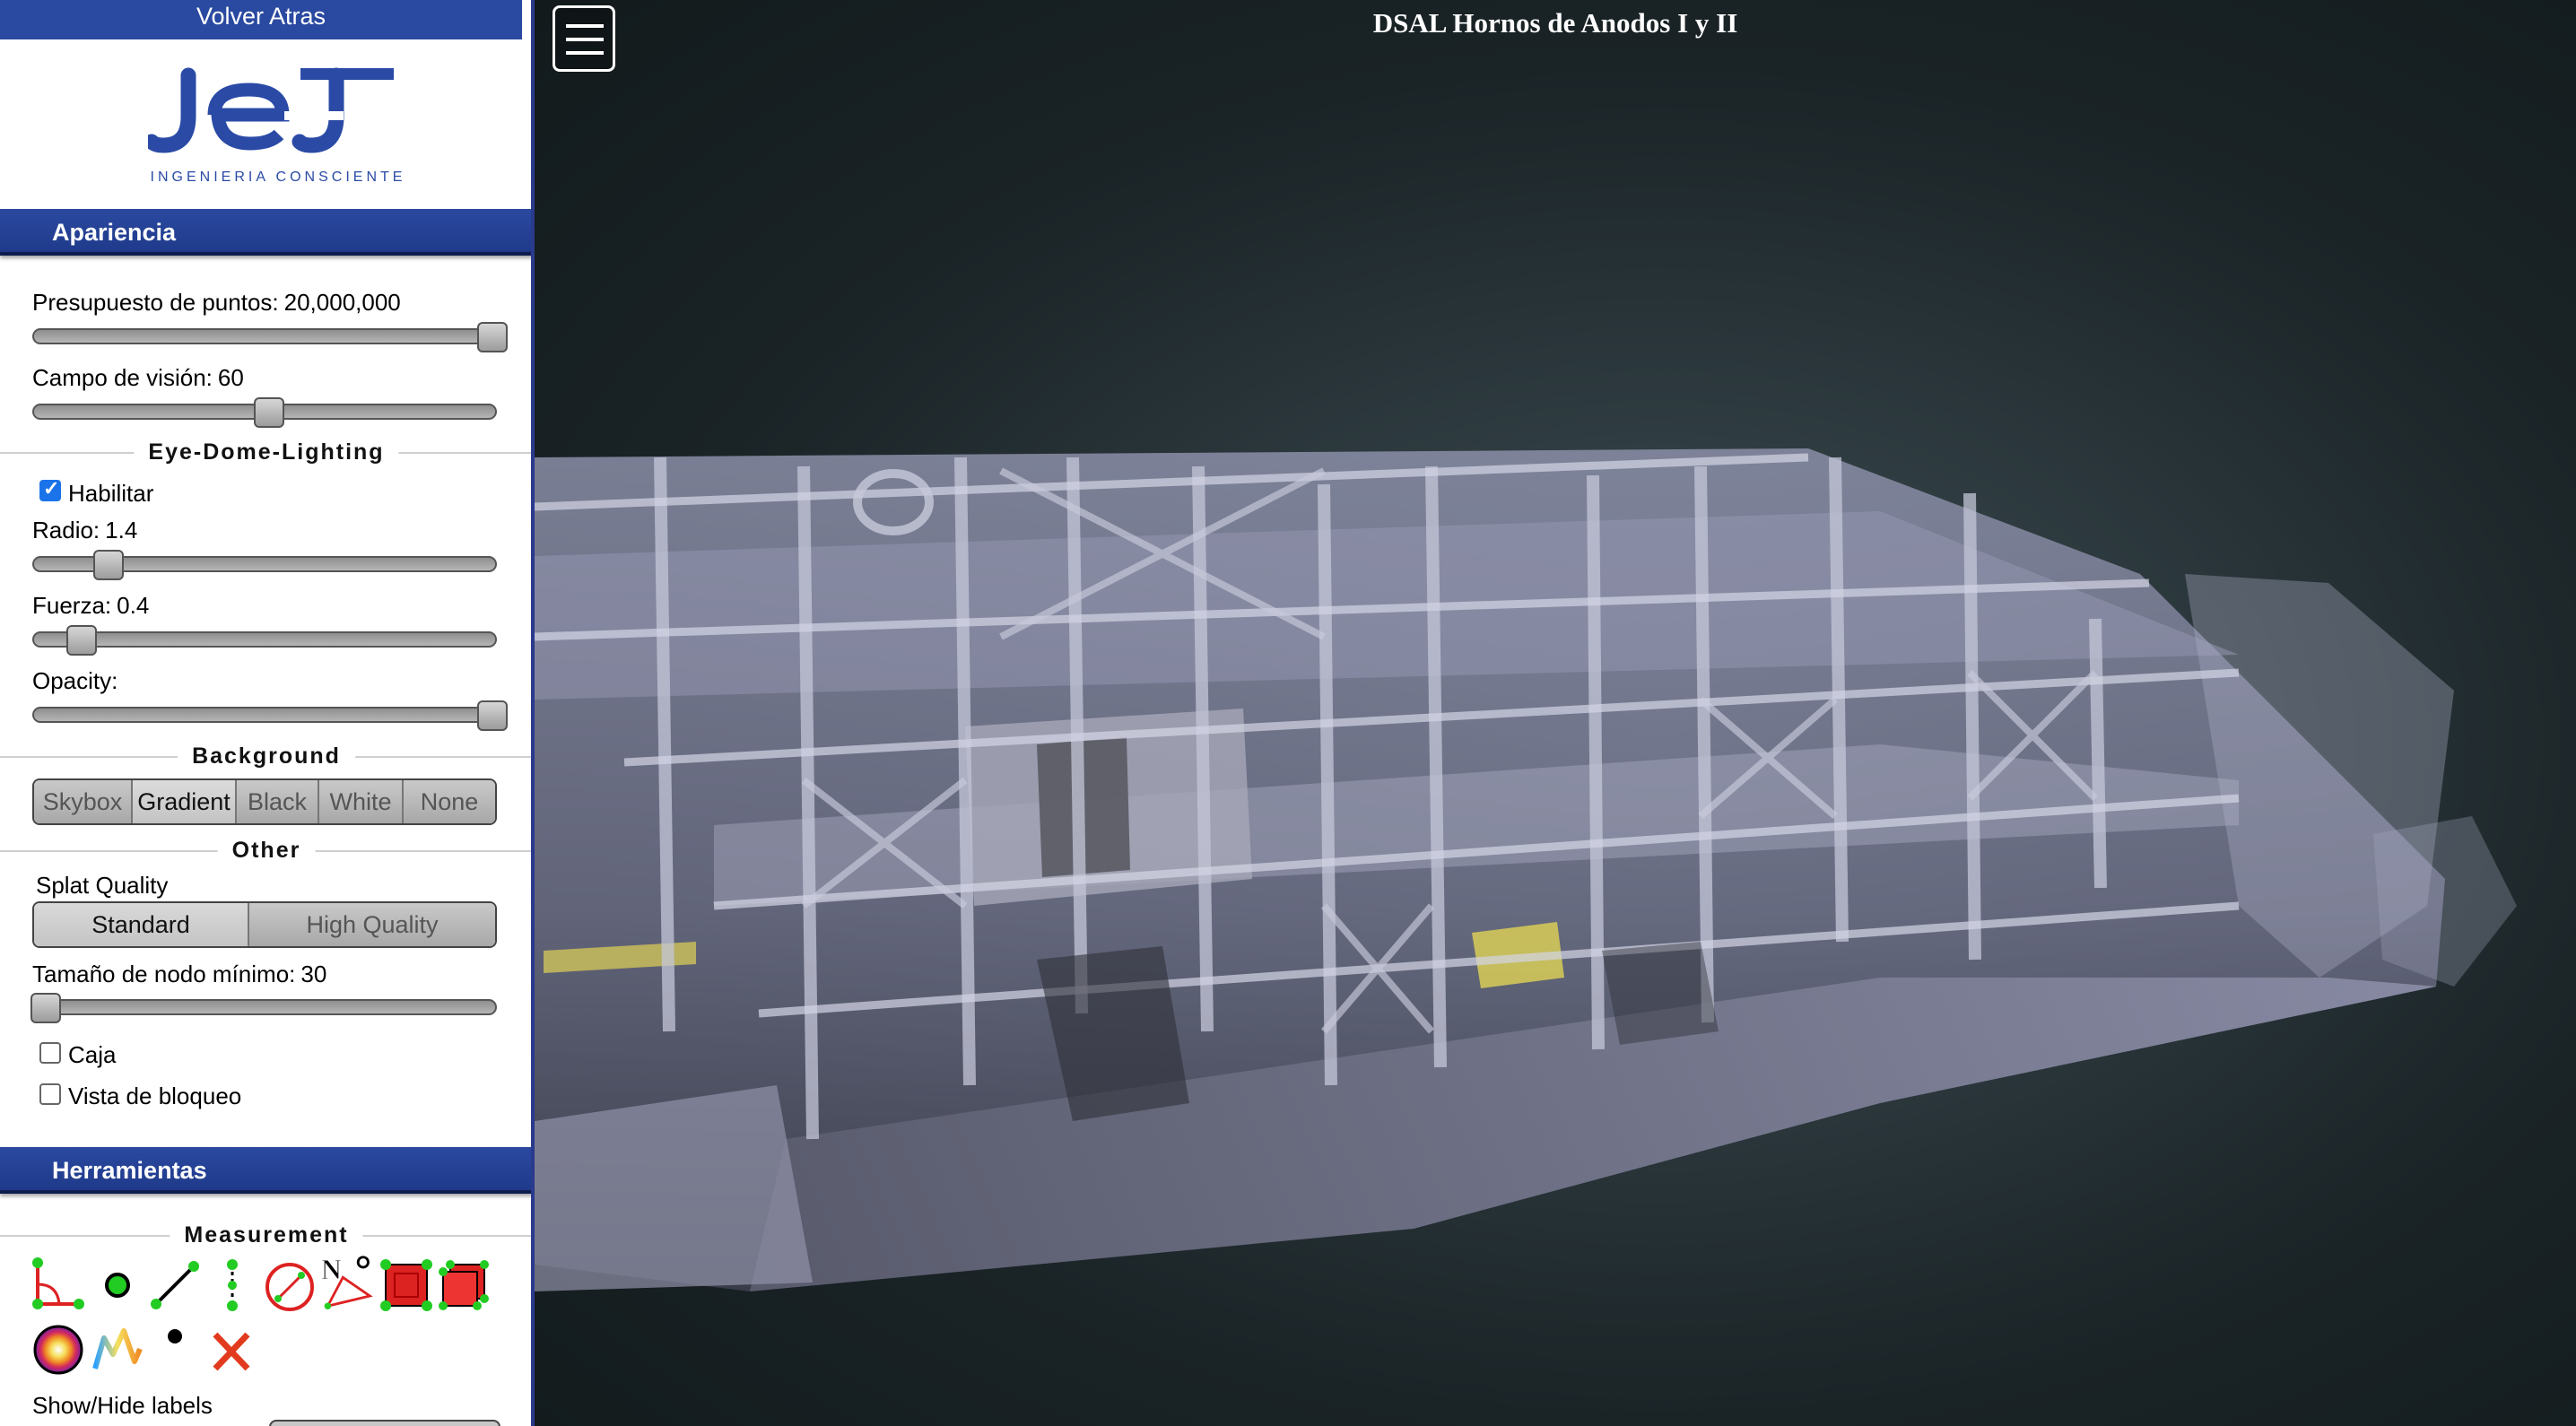  Describe the element at coordinates (278, 177) in the screenshot. I see `svg-text: INGENIERIA CONSCIENTE` at that location.